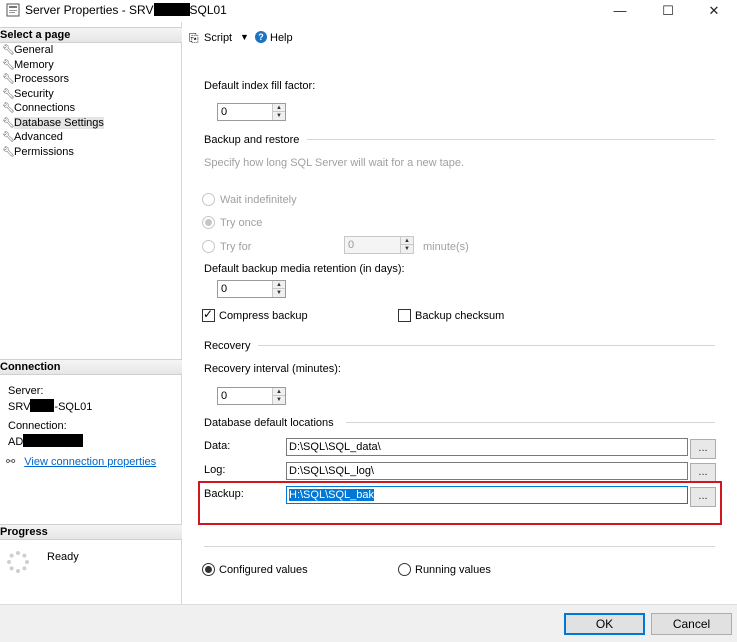  What do you see at coordinates (379, 245) in the screenshot?
I see `try-for-spinner: 0 ▲ ▼` at bounding box center [379, 245].